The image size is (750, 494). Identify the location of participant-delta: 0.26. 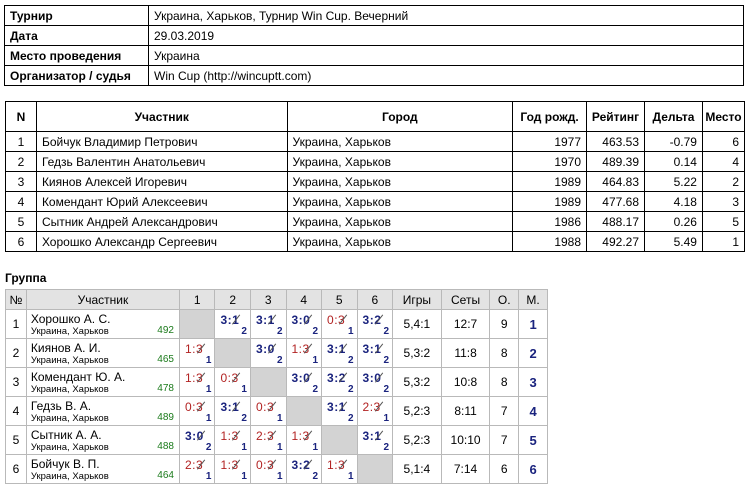
(673, 221).